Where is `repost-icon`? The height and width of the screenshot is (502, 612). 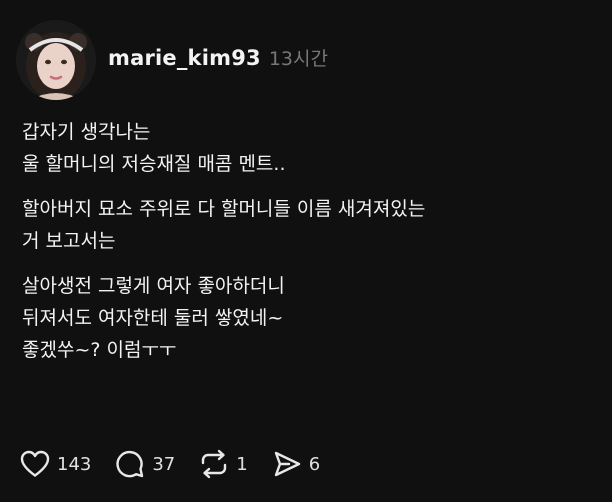 repost-icon is located at coordinates (214, 464).